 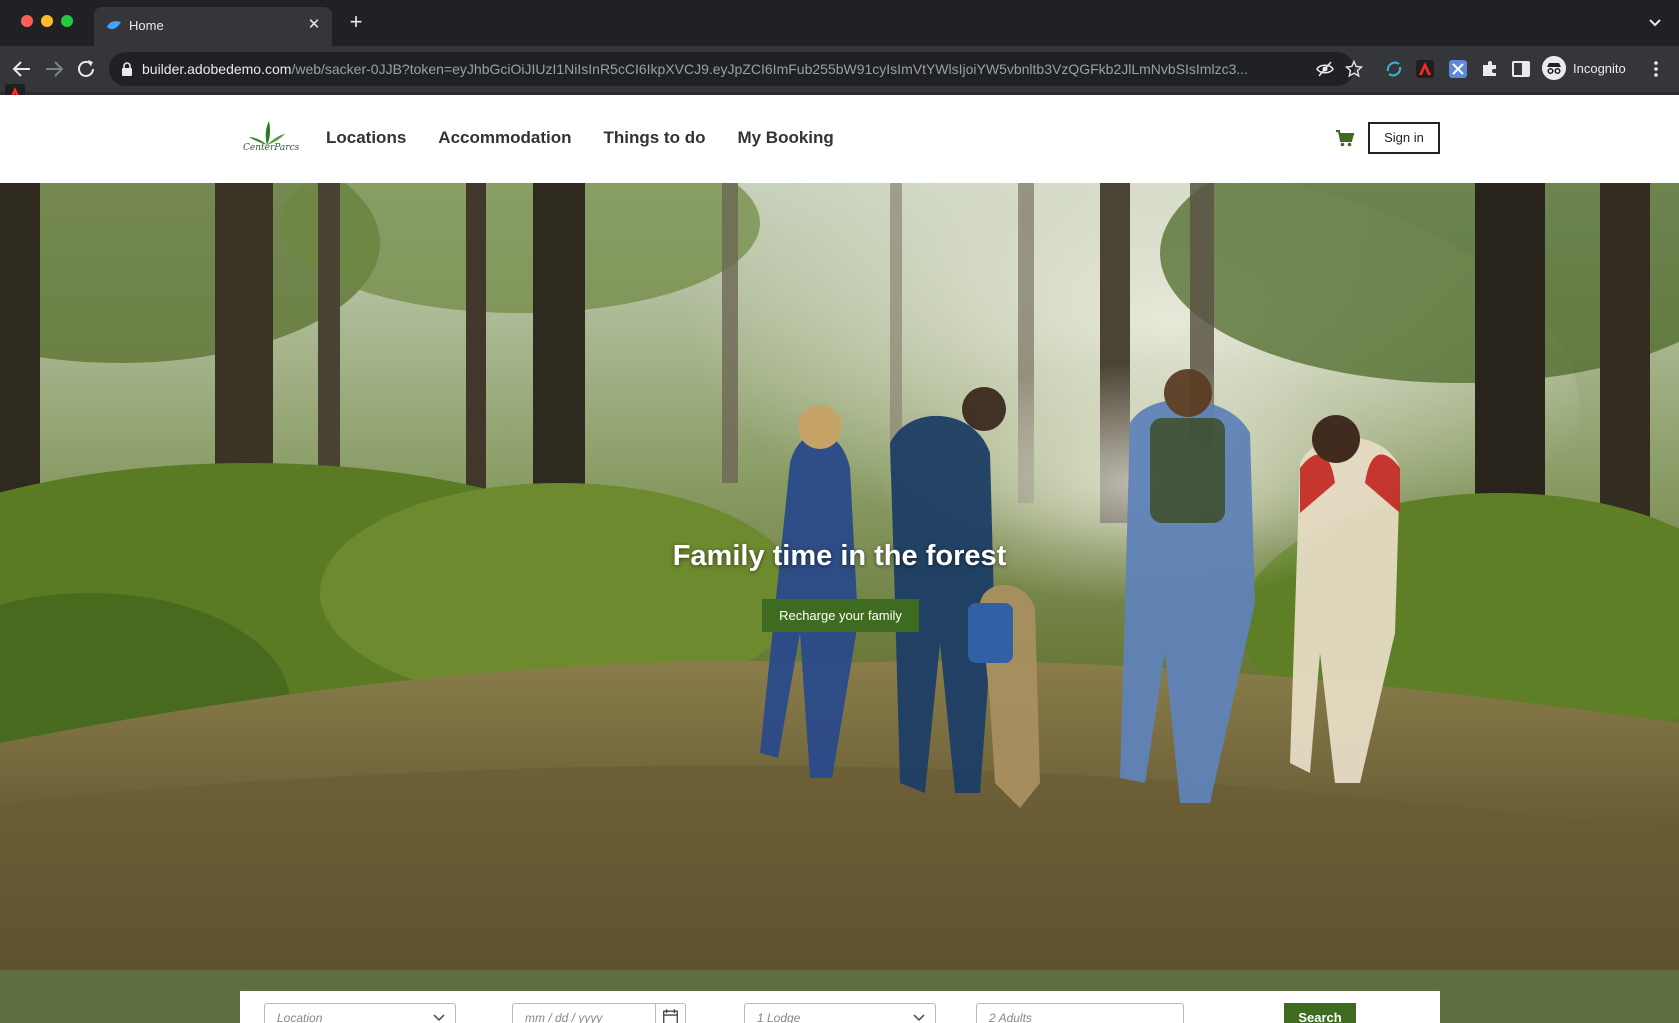 I want to click on maximize-window-button, so click(x=67, y=21).